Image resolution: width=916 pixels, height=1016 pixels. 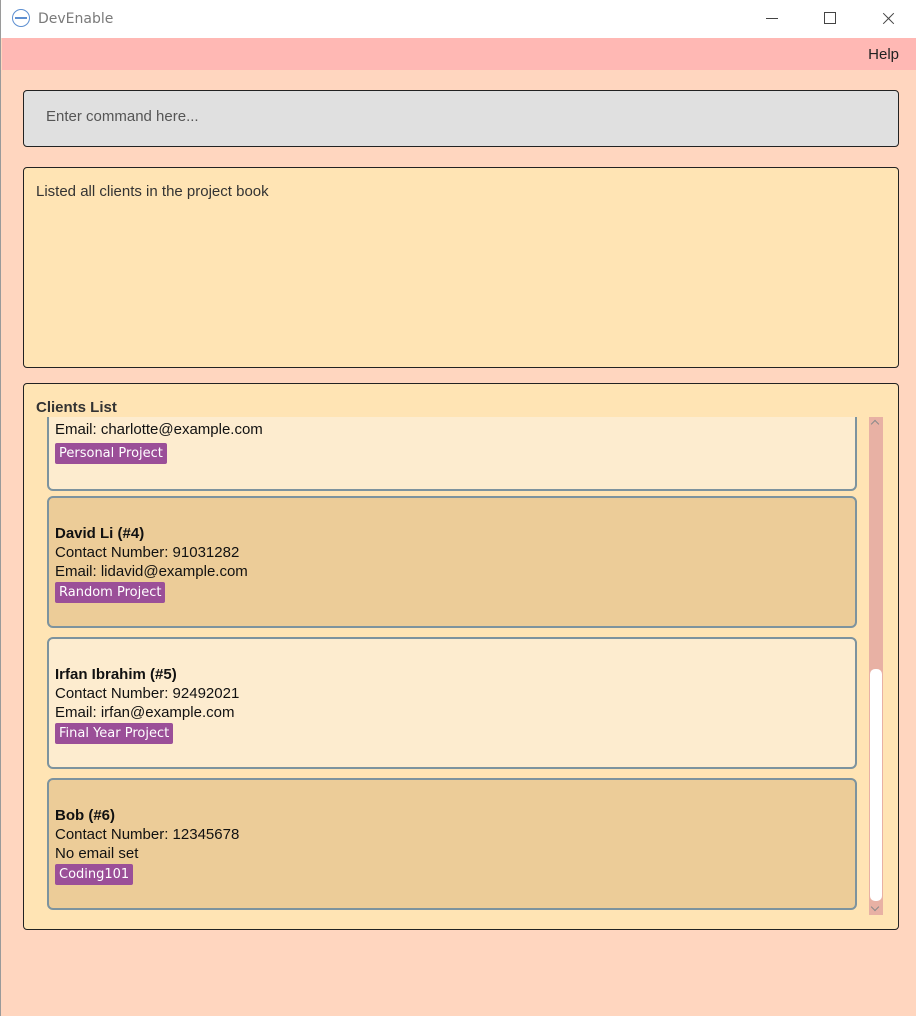 I want to click on menu-bar: Help, so click(x=459, y=54).